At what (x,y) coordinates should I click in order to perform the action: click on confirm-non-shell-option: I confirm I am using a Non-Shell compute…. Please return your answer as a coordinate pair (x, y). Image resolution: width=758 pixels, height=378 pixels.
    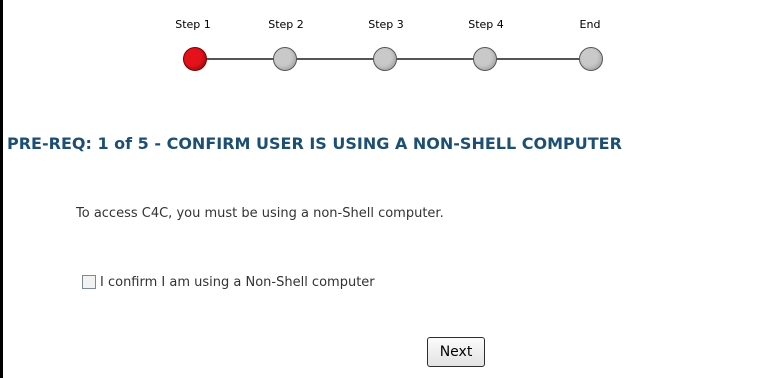
    Looking at the image, I should click on (228, 282).